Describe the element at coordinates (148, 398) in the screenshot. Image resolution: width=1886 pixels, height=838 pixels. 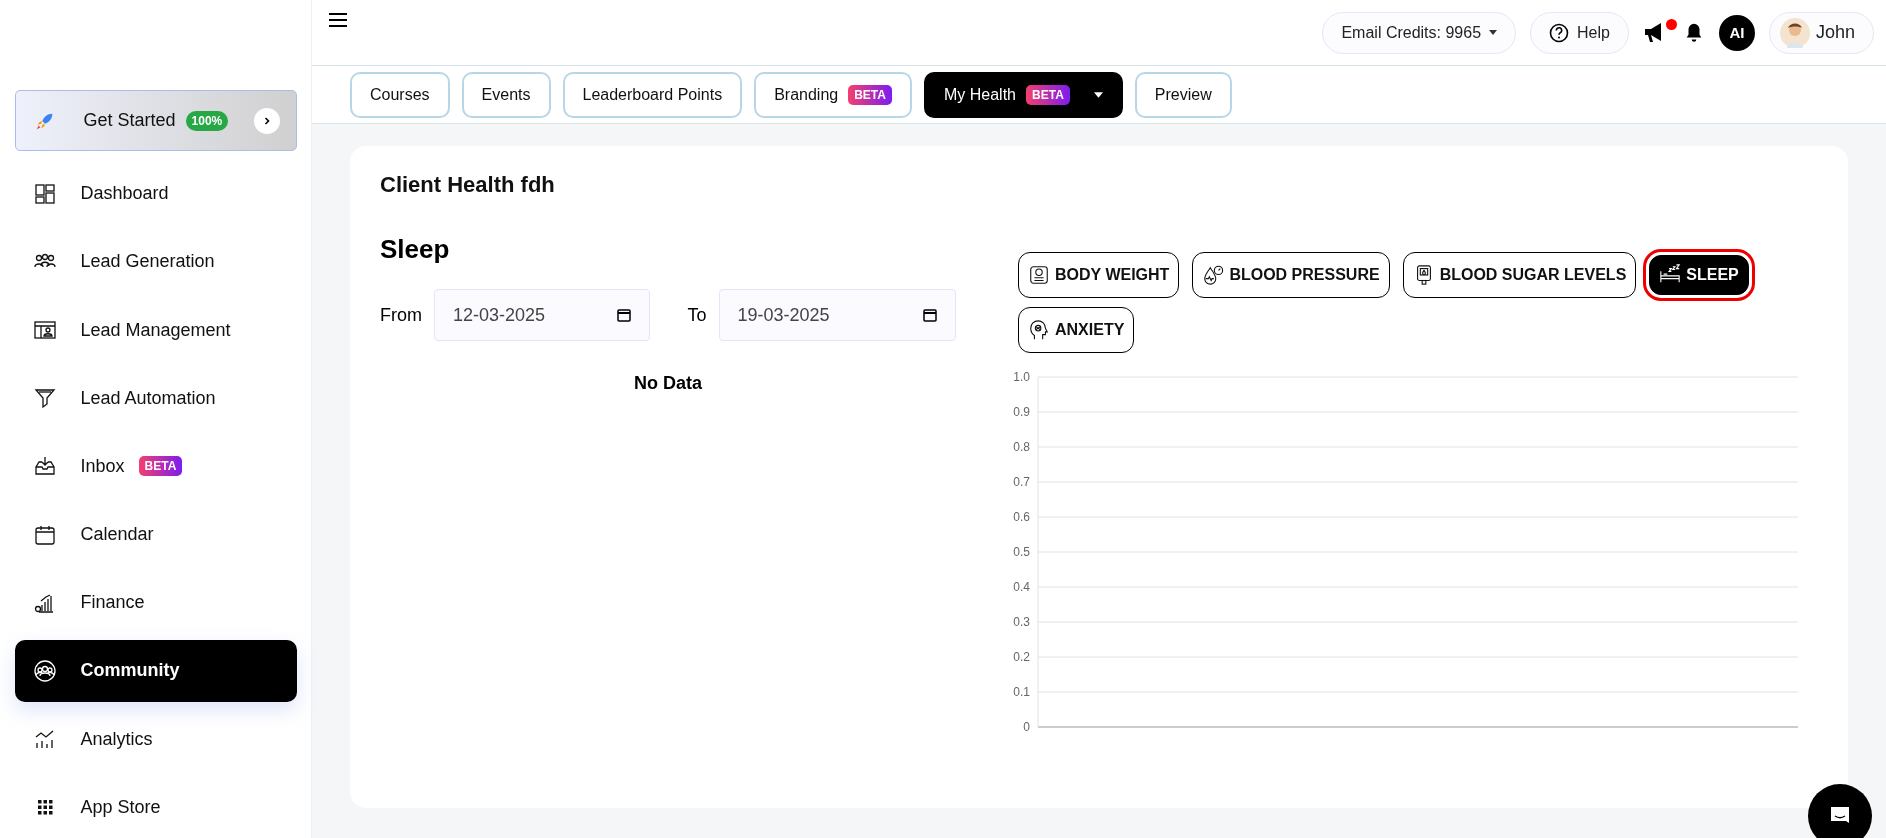
I see `sidebar-label: Lead Automation` at that location.